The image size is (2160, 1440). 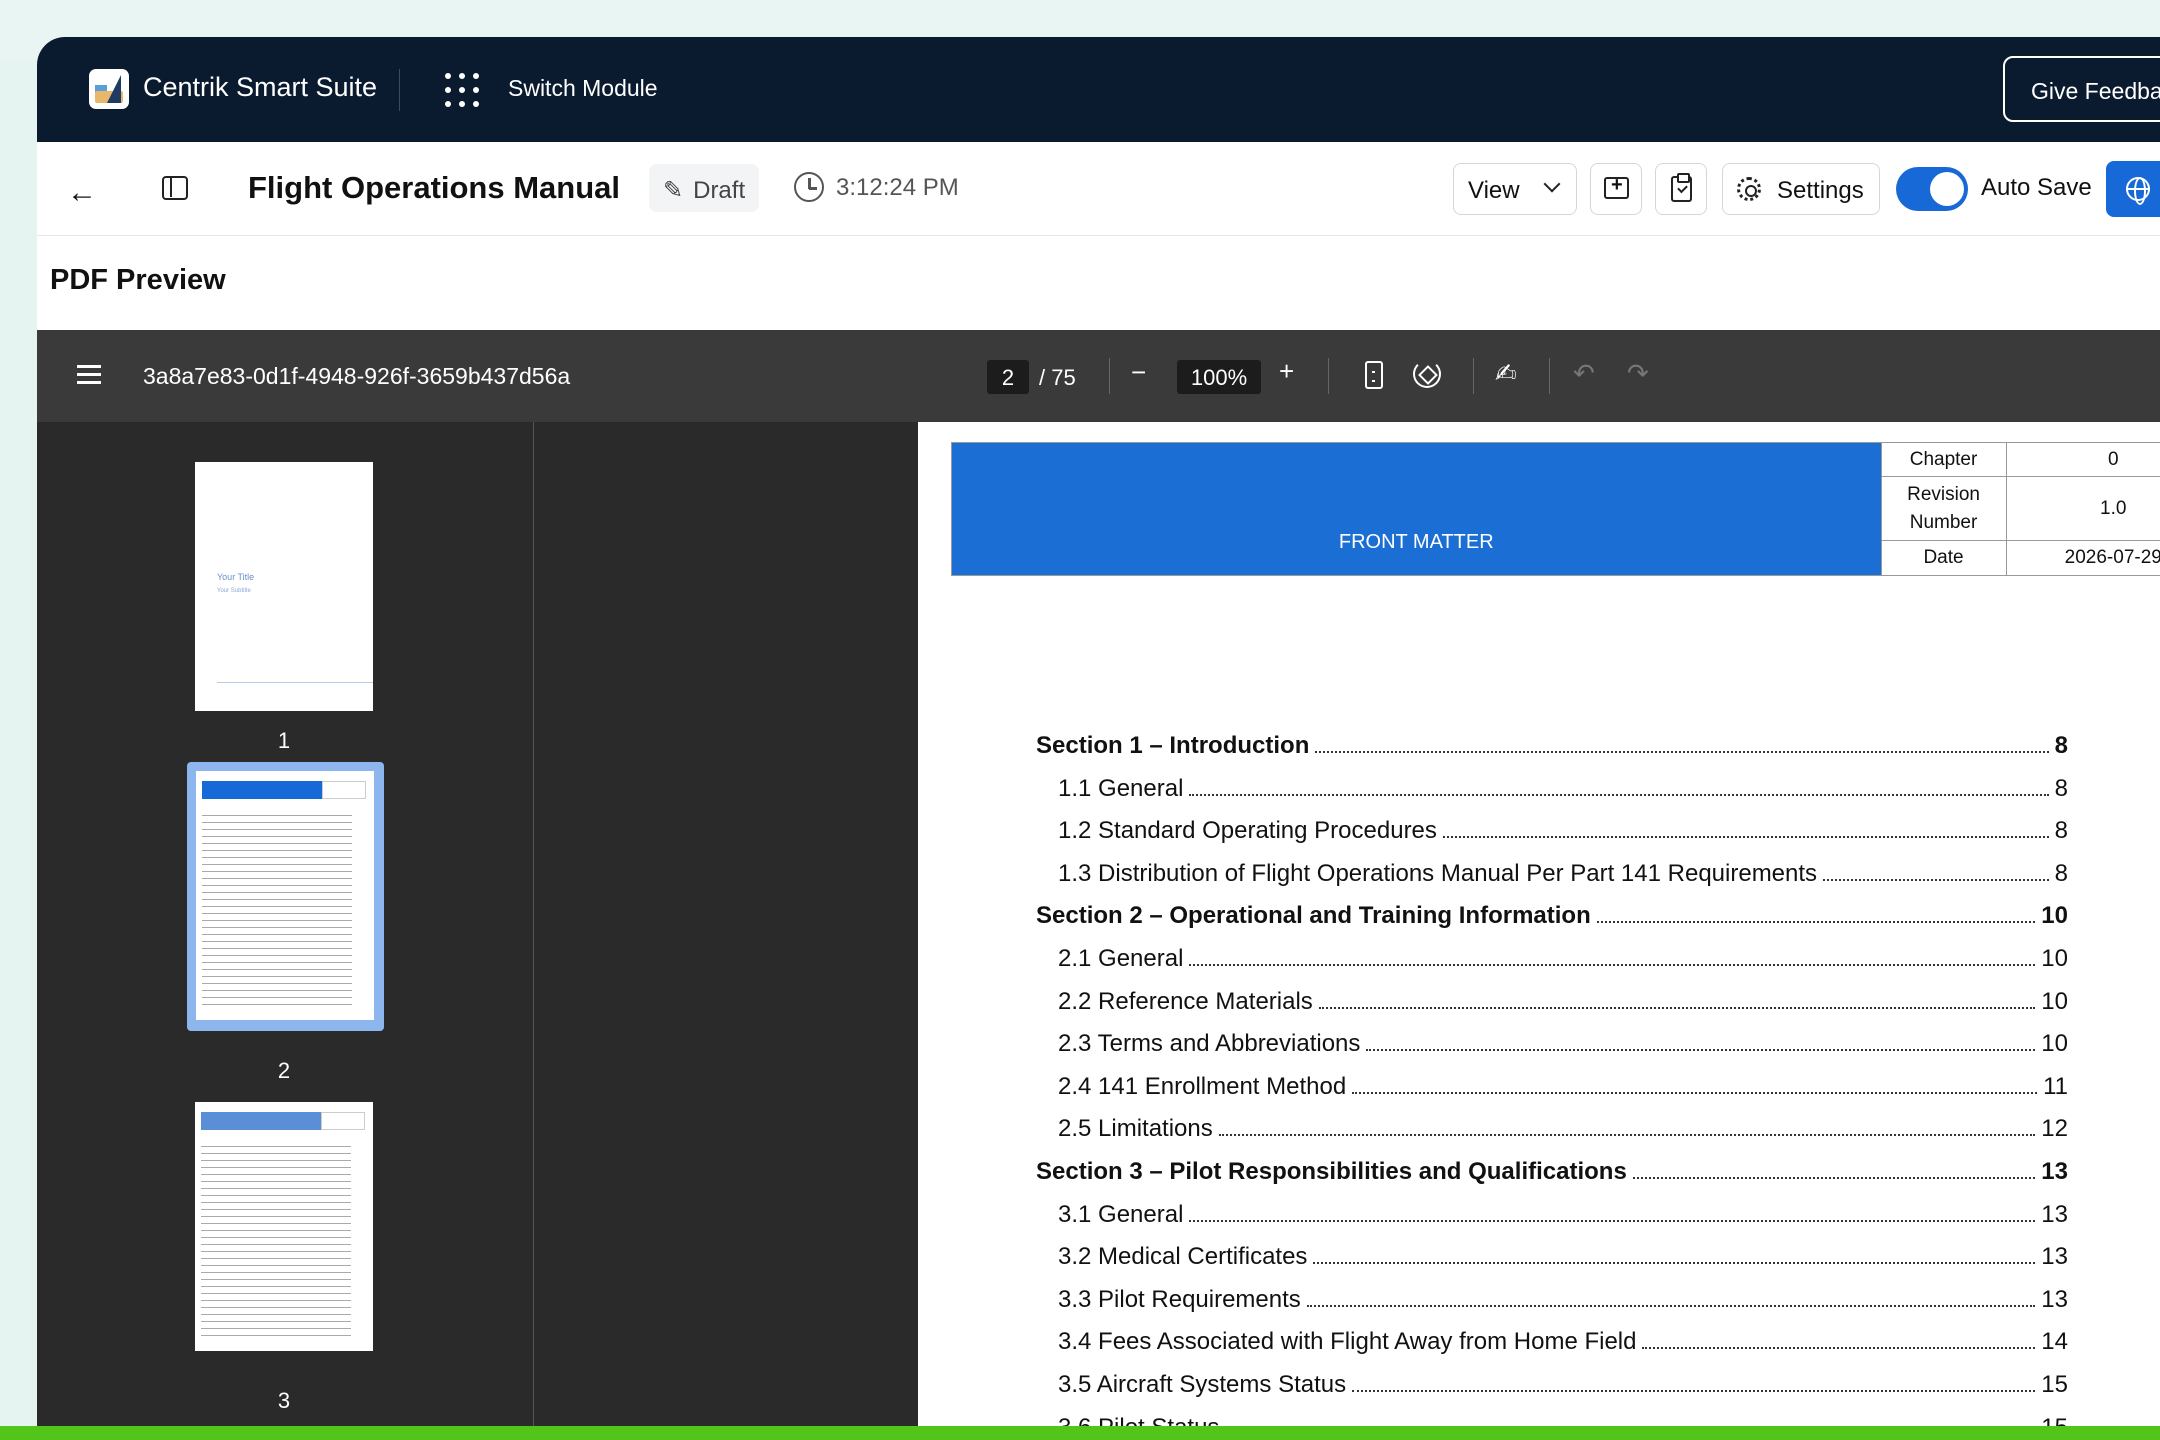 I want to click on toc-page-number: 11, so click(x=2055, y=1086).